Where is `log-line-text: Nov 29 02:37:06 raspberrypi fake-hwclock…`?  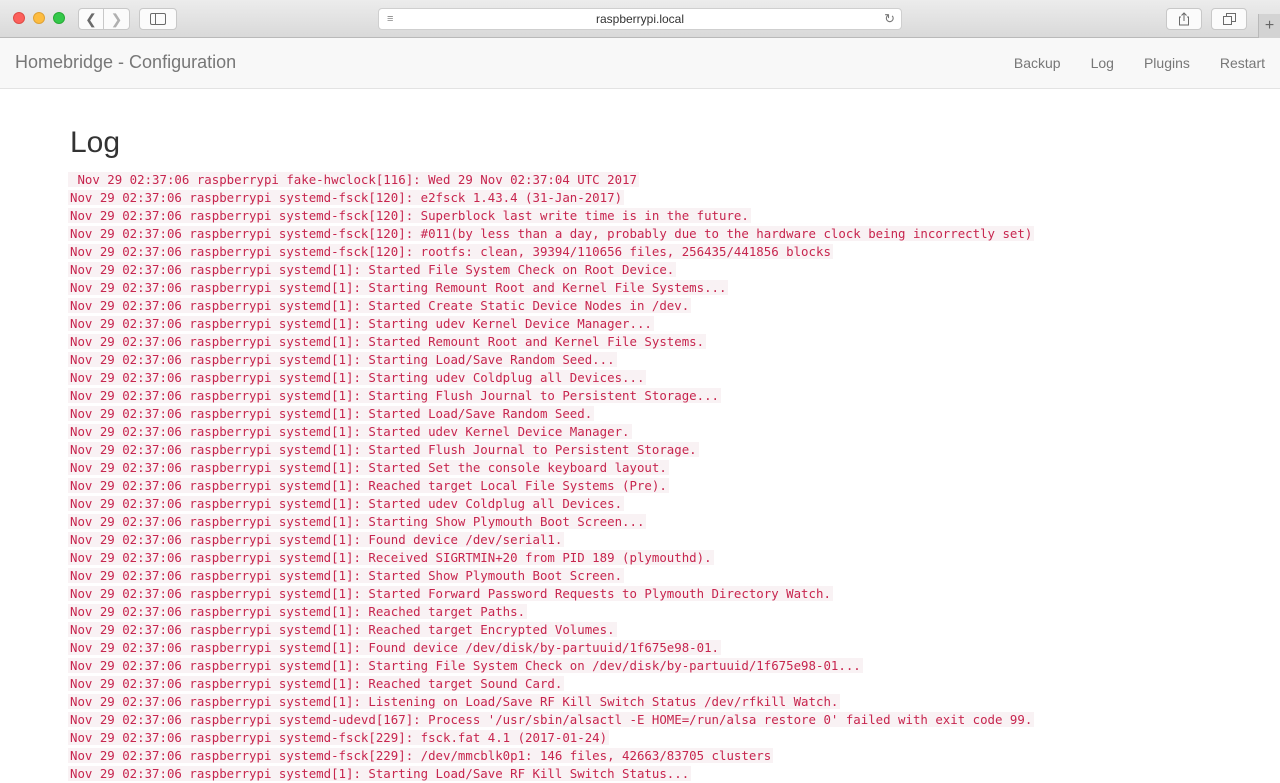 log-line-text: Nov 29 02:37:06 raspberrypi fake-hwclock… is located at coordinates (353, 179).